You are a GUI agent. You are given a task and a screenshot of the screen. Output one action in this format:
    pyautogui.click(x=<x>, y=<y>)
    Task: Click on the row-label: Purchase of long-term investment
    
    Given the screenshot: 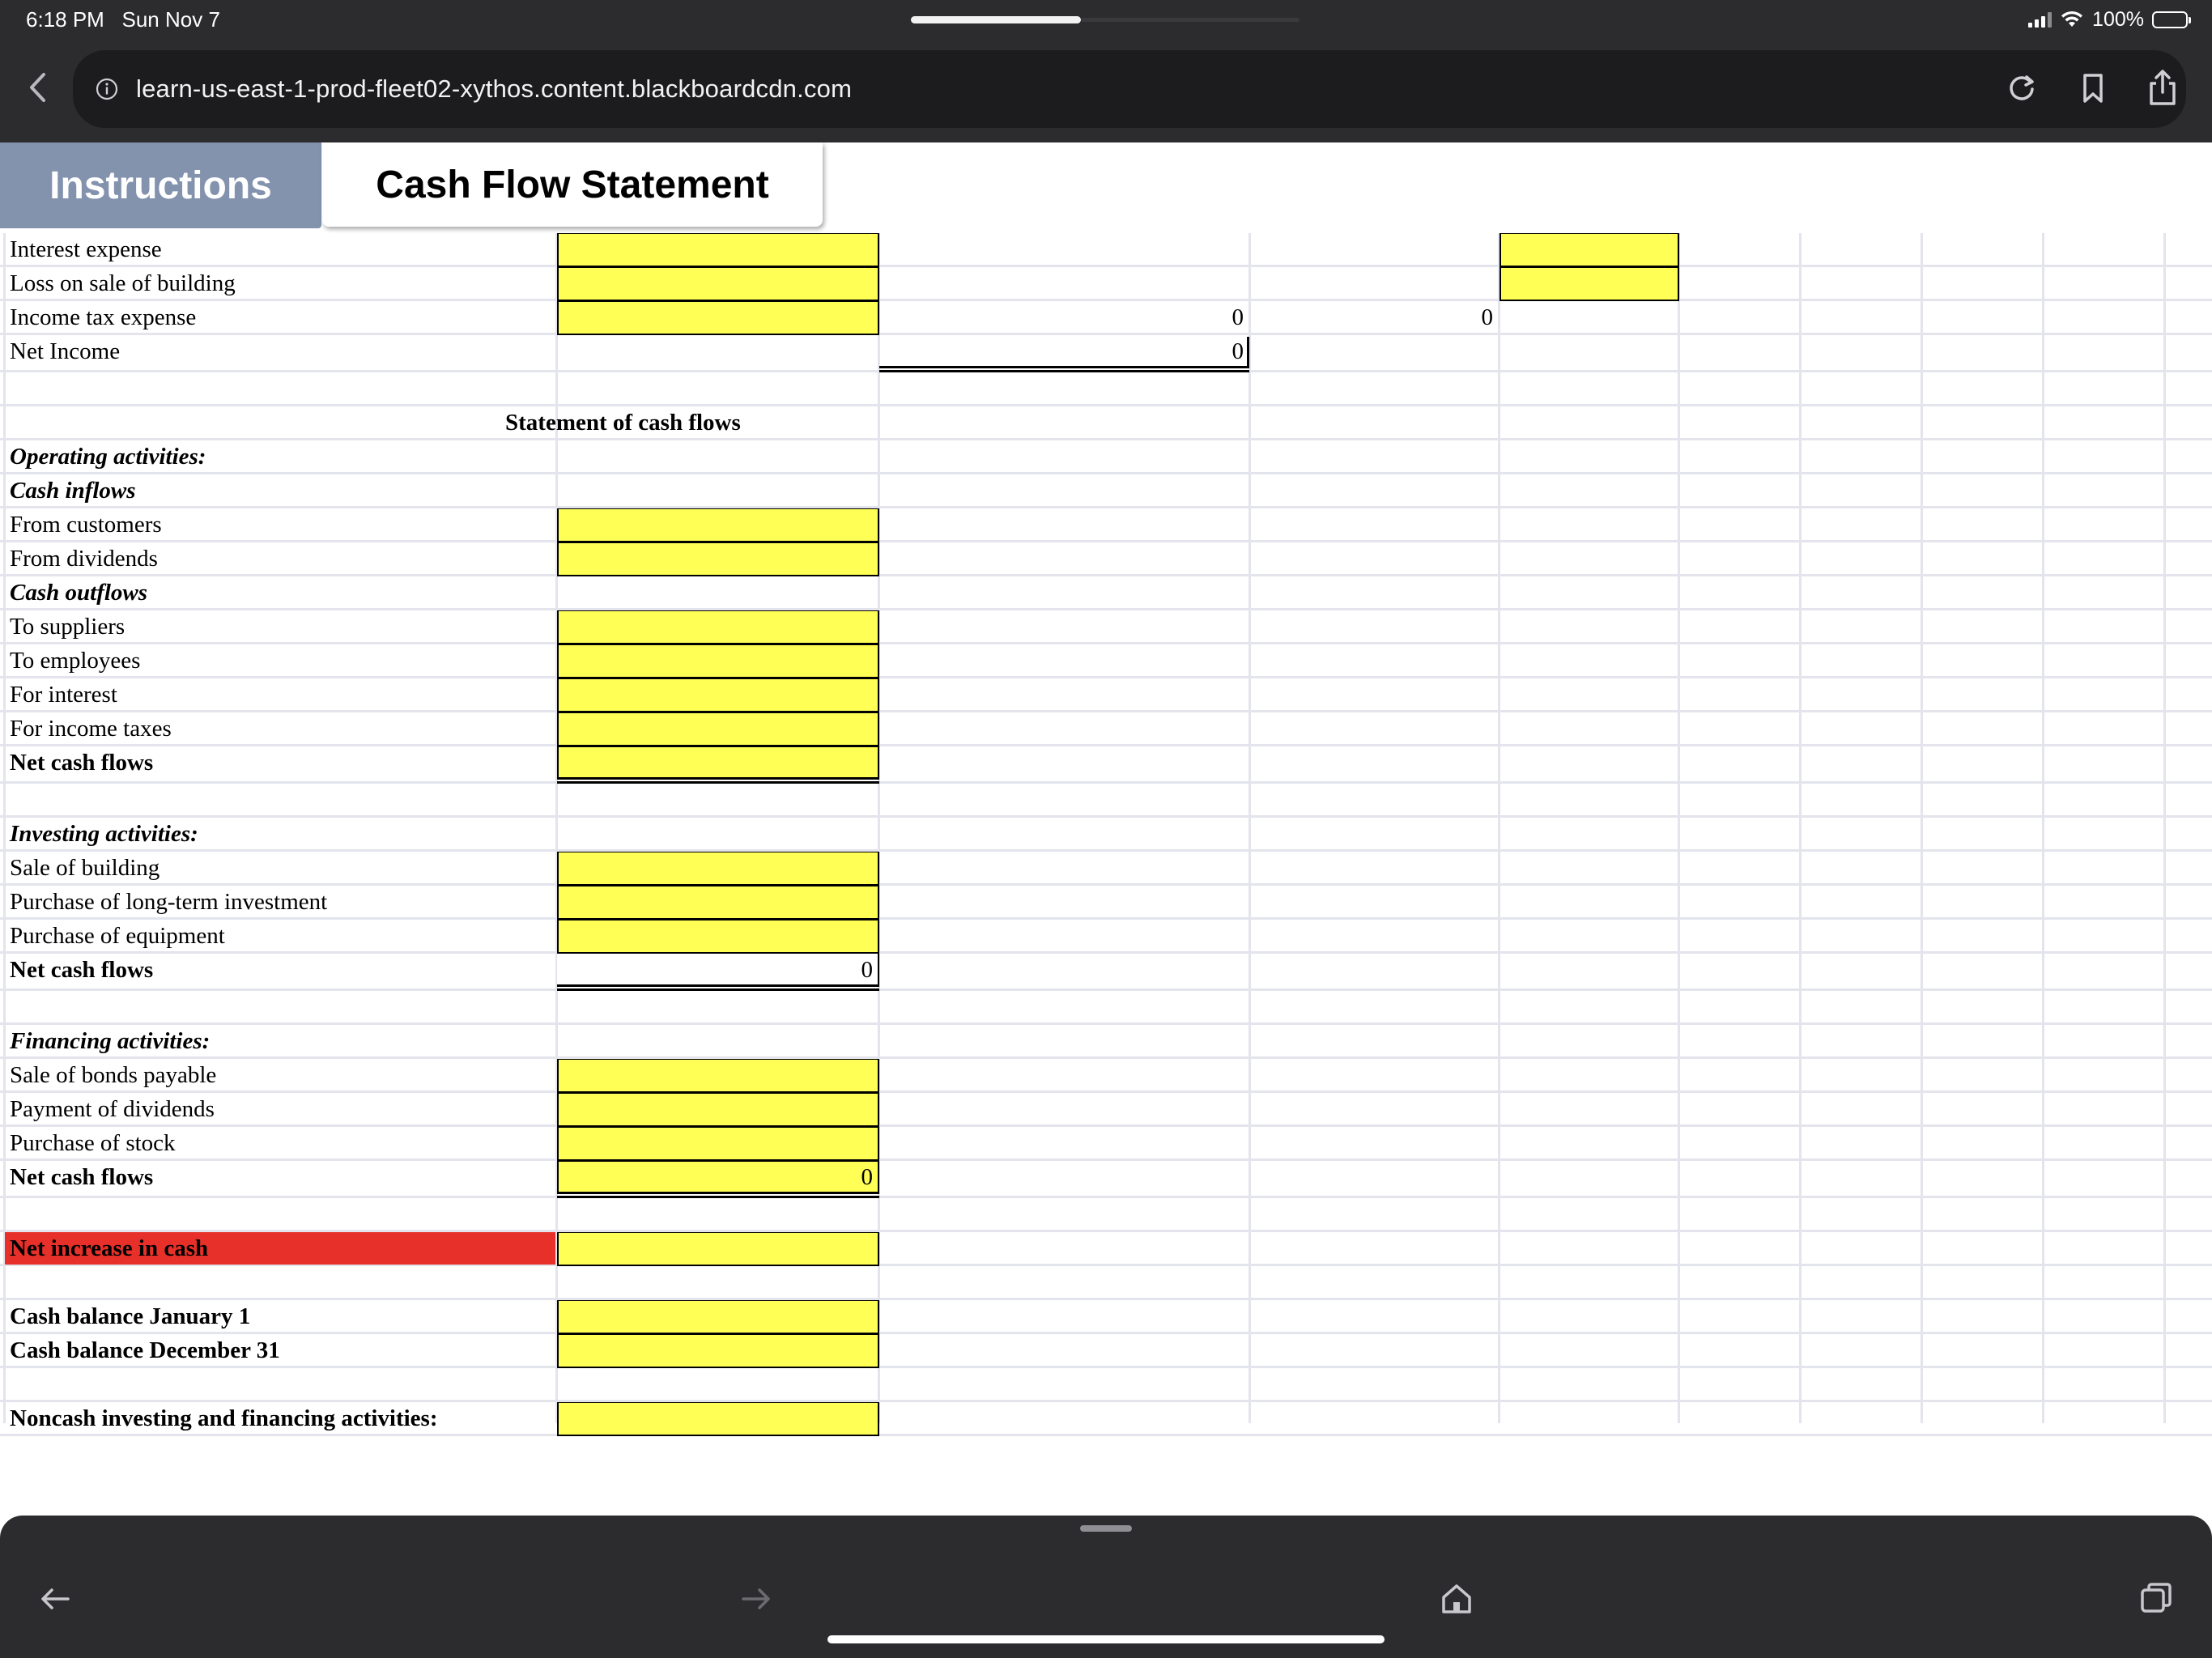 What is the action you would take?
    pyautogui.click(x=169, y=902)
    